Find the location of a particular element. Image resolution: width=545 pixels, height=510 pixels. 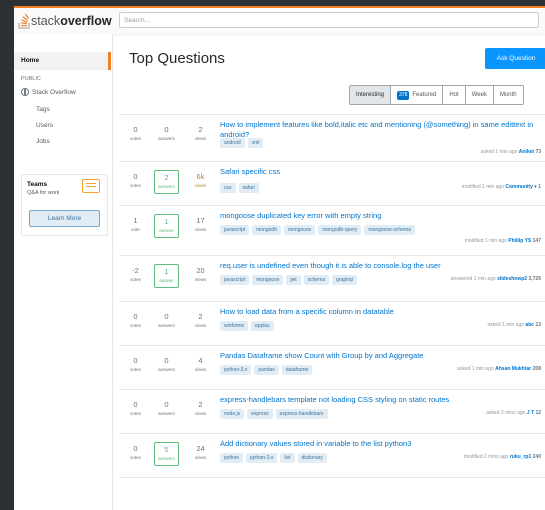

user-reputation: 147 is located at coordinates (536, 241).